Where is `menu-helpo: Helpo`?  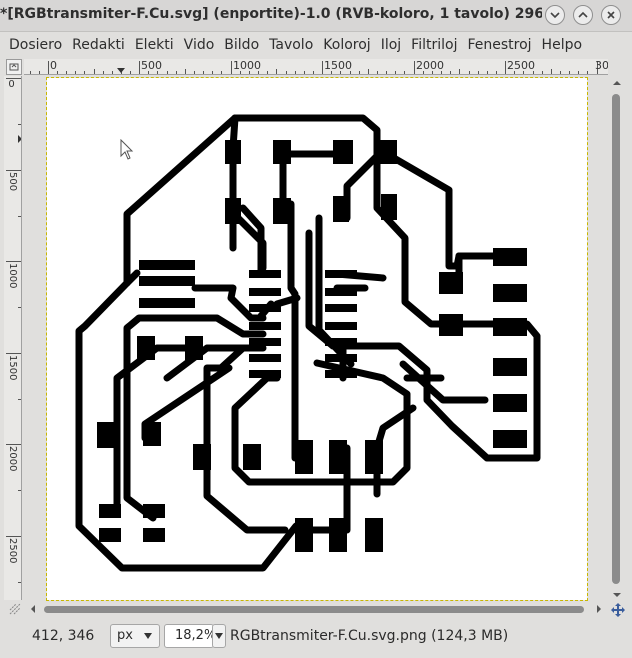 menu-helpo: Helpo is located at coordinates (562, 45).